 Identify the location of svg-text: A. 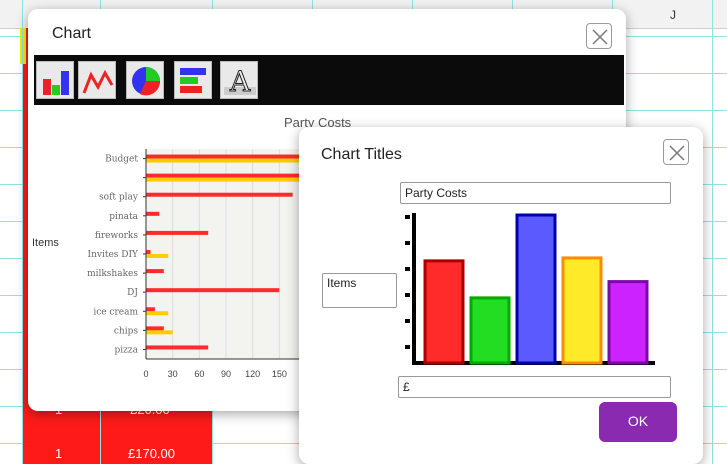
(240, 81).